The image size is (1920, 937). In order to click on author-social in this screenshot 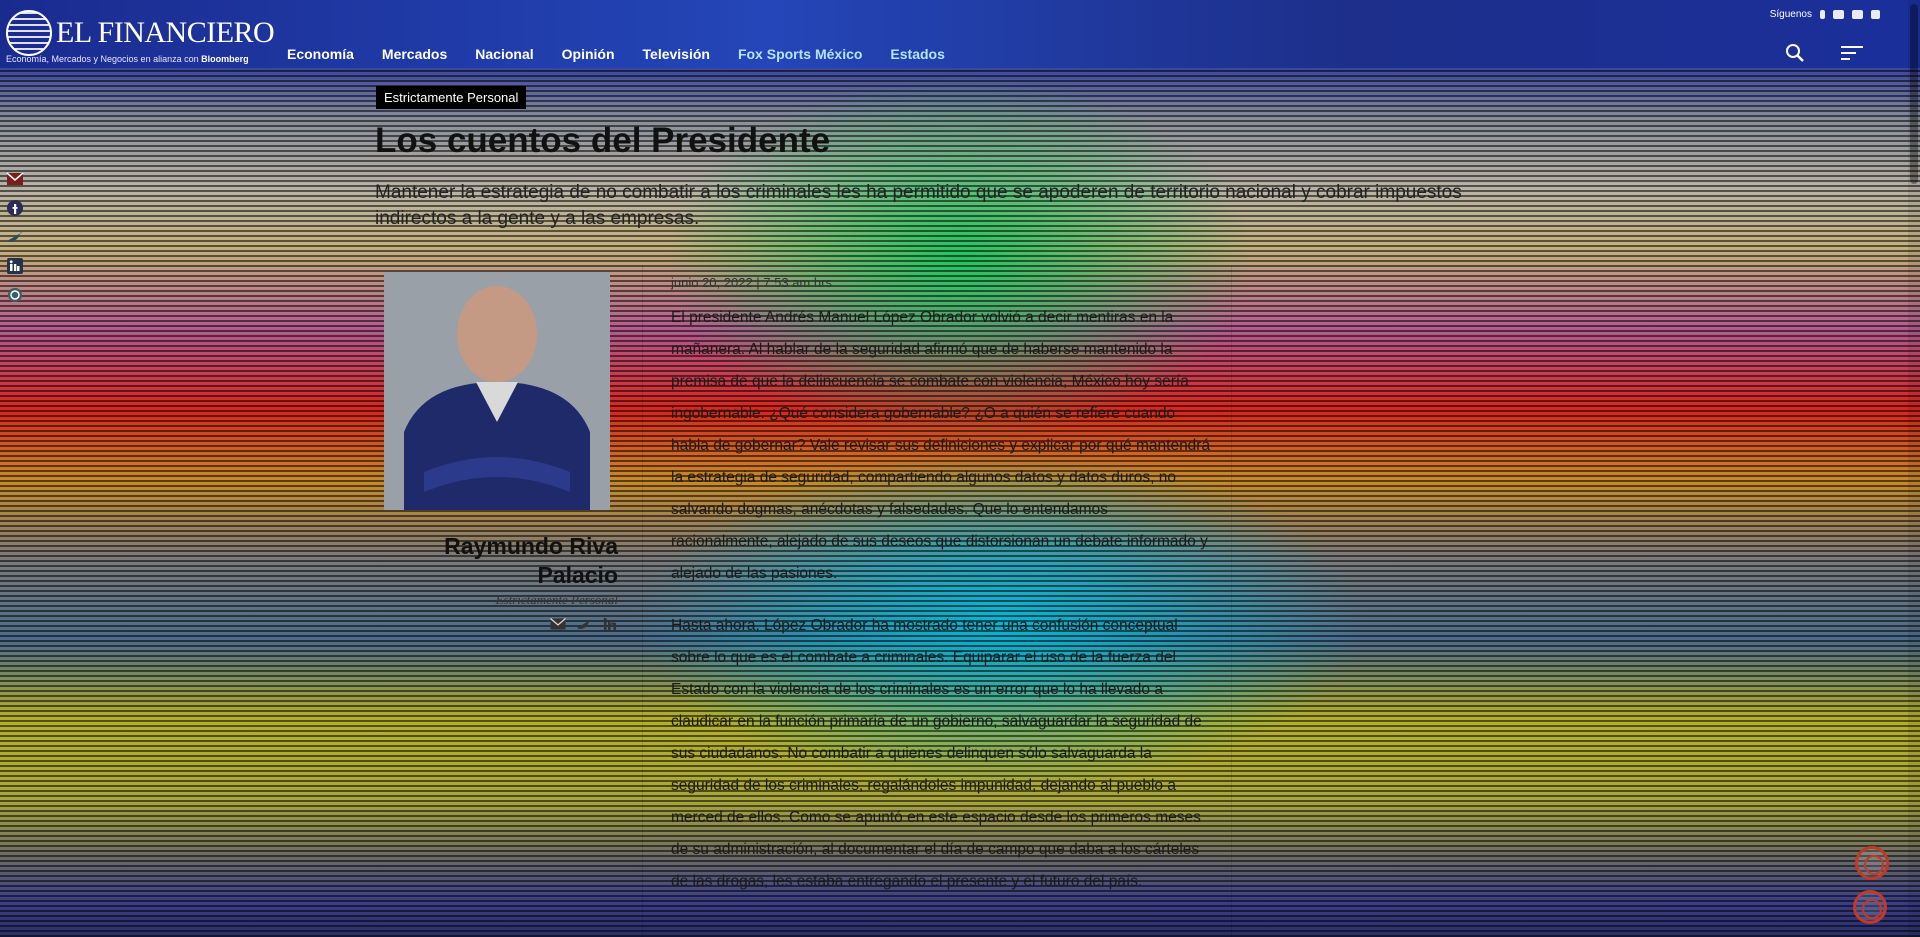, I will do `click(499, 624)`.